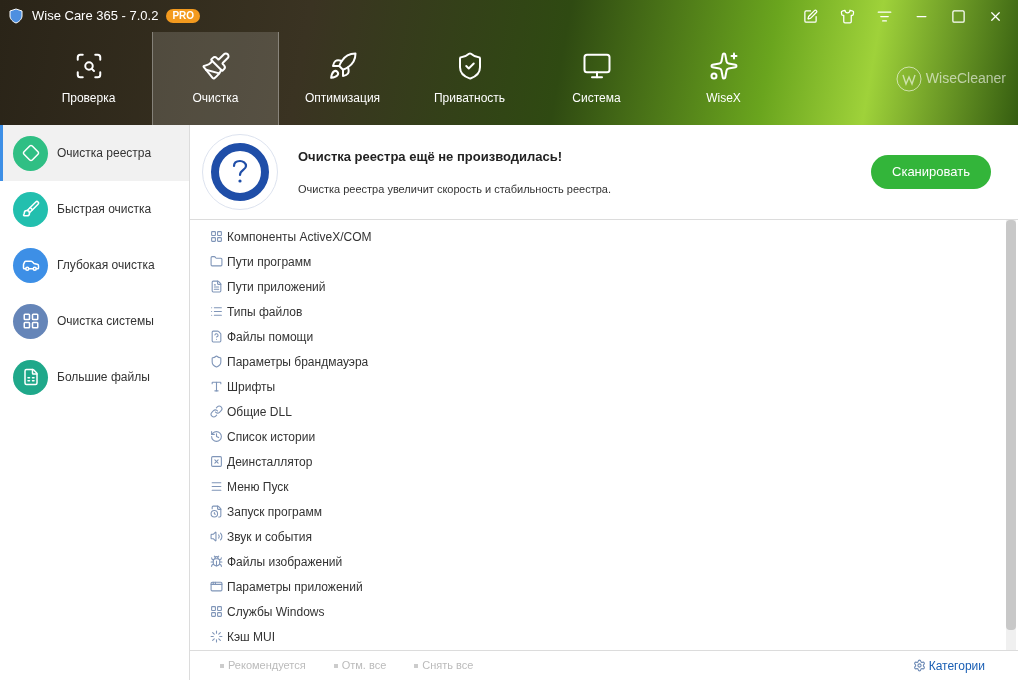 This screenshot has height=680, width=1018. Describe the element at coordinates (948, 665) in the screenshot. I see `categories-link: Категории` at that location.